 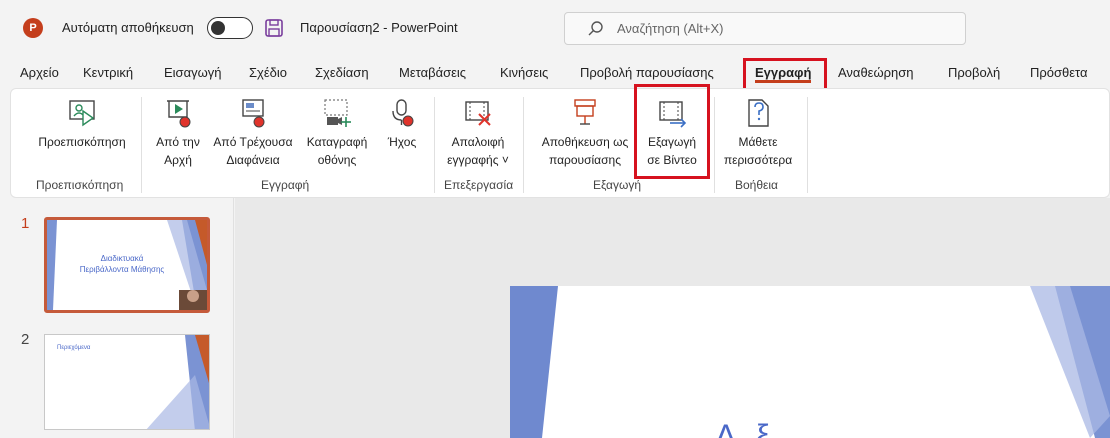 I want to click on tab-insert: Εισαγωγή, so click(x=192, y=72).